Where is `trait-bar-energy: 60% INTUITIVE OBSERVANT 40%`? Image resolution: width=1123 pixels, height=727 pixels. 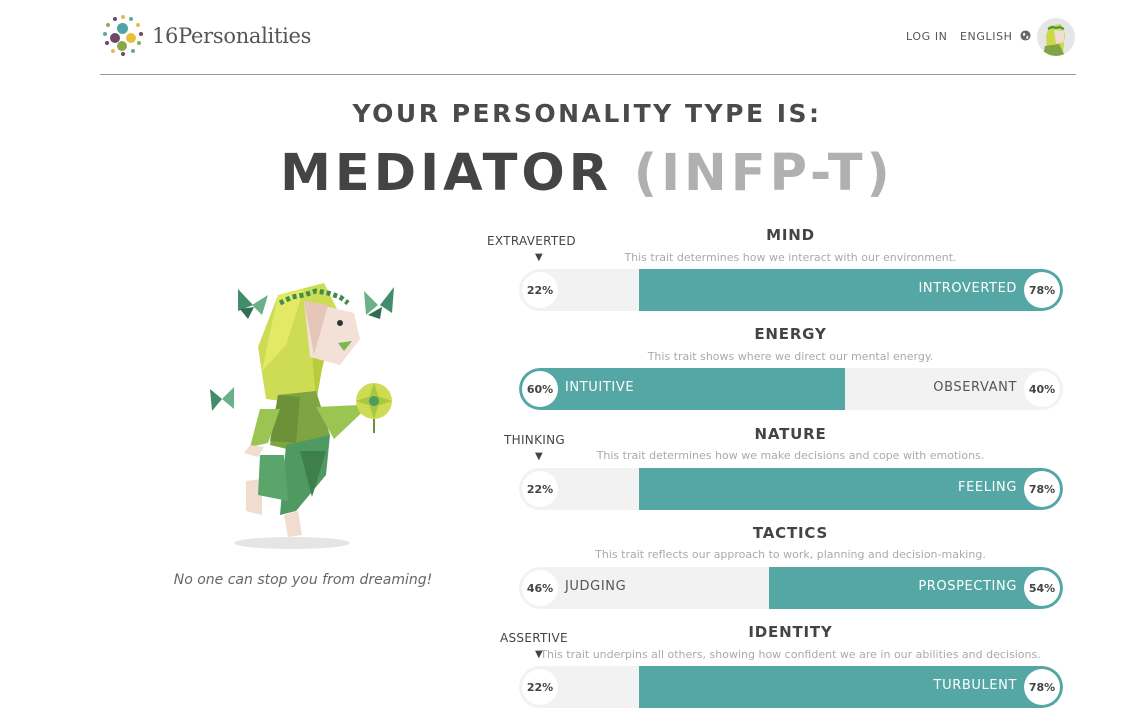 trait-bar-energy: 60% INTUITIVE OBSERVANT 40% is located at coordinates (791, 389).